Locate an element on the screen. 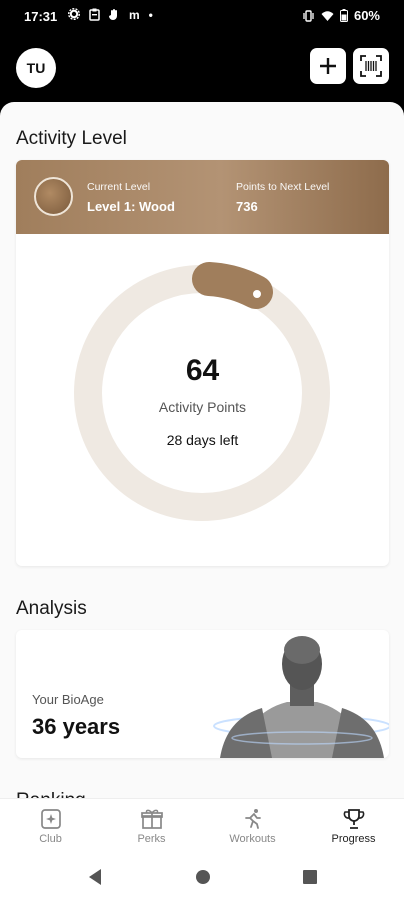  back-icon is located at coordinates (95, 877).